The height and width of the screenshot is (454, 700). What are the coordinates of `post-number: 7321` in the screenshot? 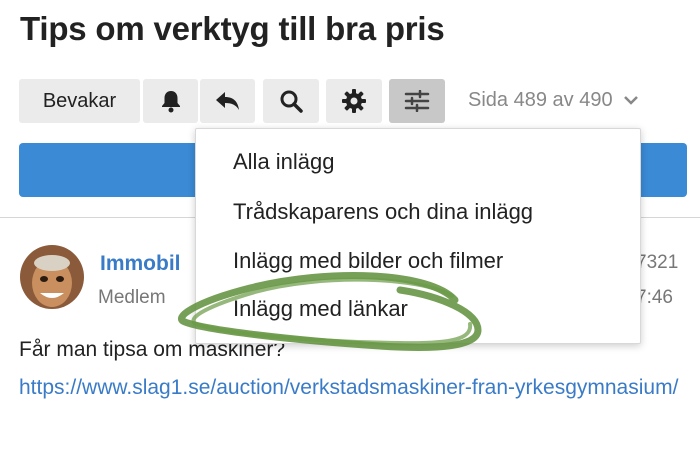 It's located at (657, 262).